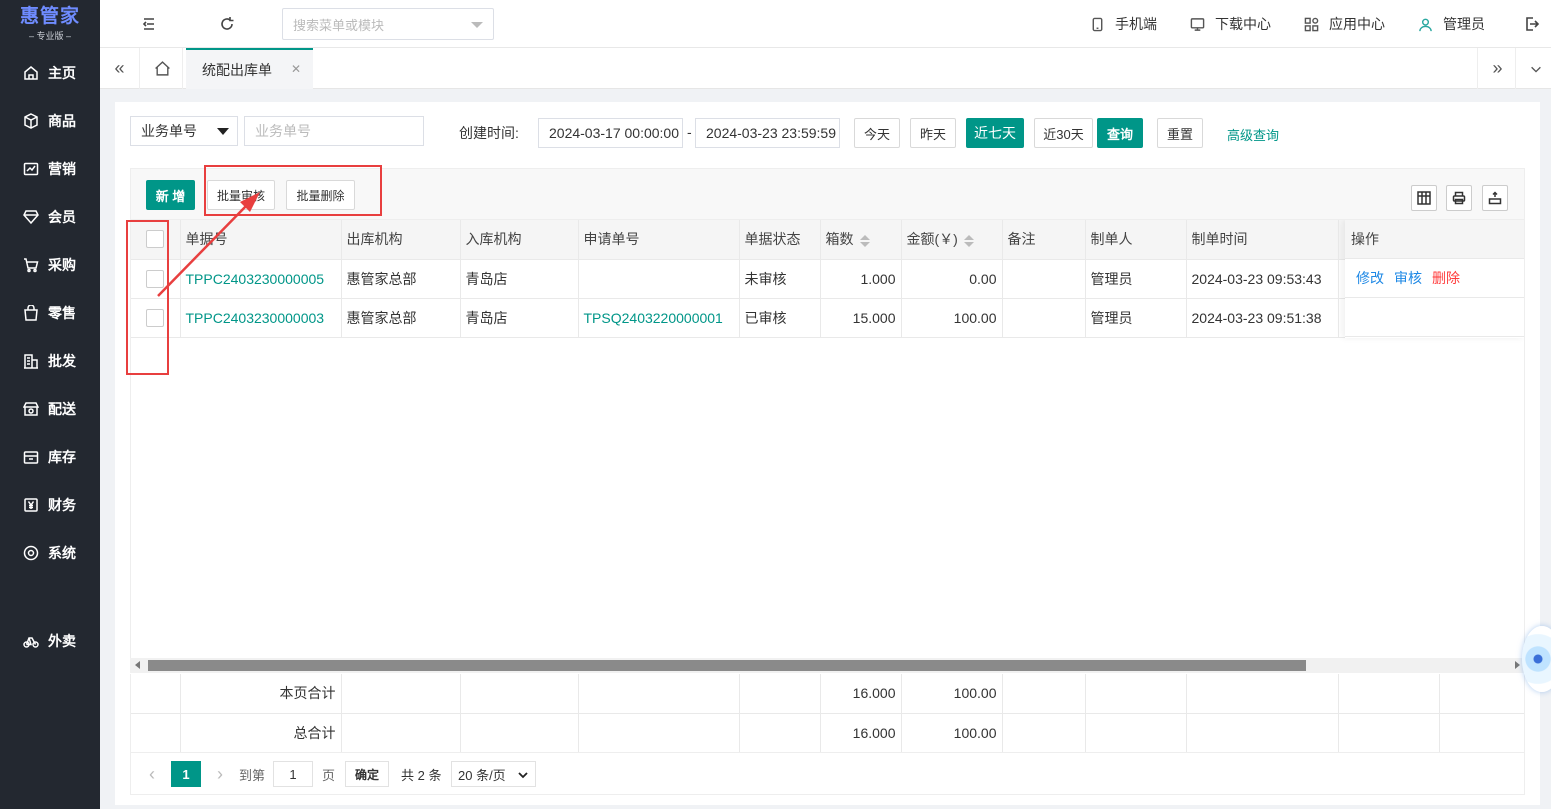 This screenshot has width=1551, height=809. Describe the element at coordinates (1311, 24) in the screenshot. I see `apps-grid-icon` at that location.